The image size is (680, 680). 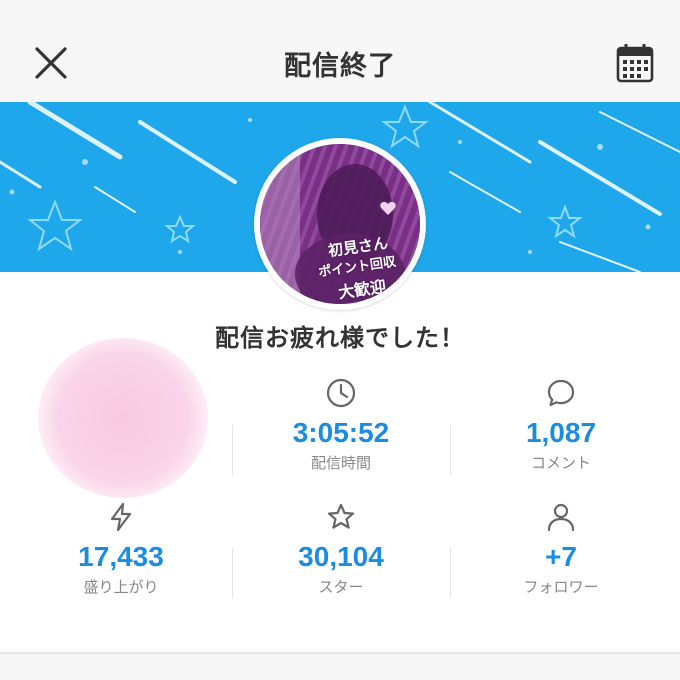 I want to click on blurred-avatar, so click(x=123, y=418).